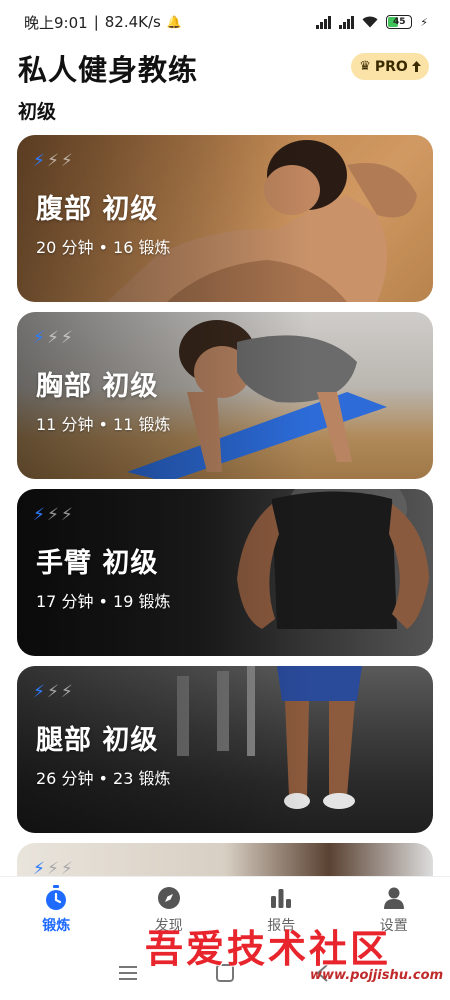  What do you see at coordinates (174, 22) in the screenshot?
I see `notification-bell-icon: 🔔` at bounding box center [174, 22].